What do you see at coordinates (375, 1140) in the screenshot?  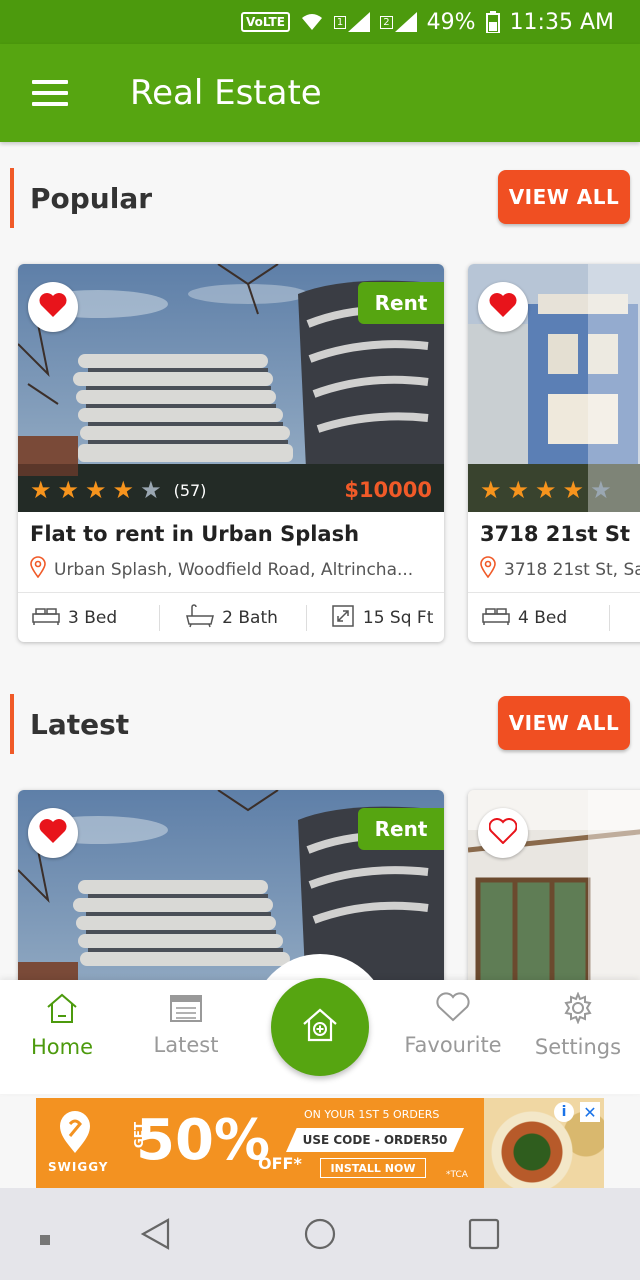 I see `ad-promo-code: USE CODE - ORDER50` at bounding box center [375, 1140].